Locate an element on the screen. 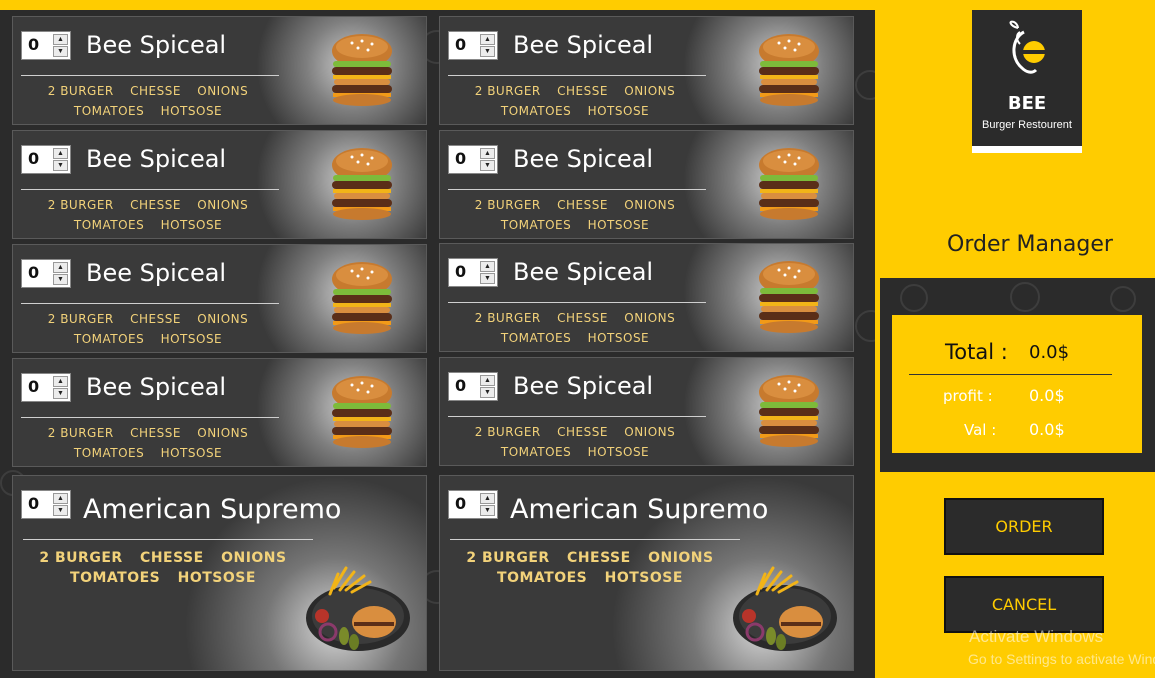 The width and height of the screenshot is (1155, 678). cancel-button: CANCEL is located at coordinates (1024, 604).